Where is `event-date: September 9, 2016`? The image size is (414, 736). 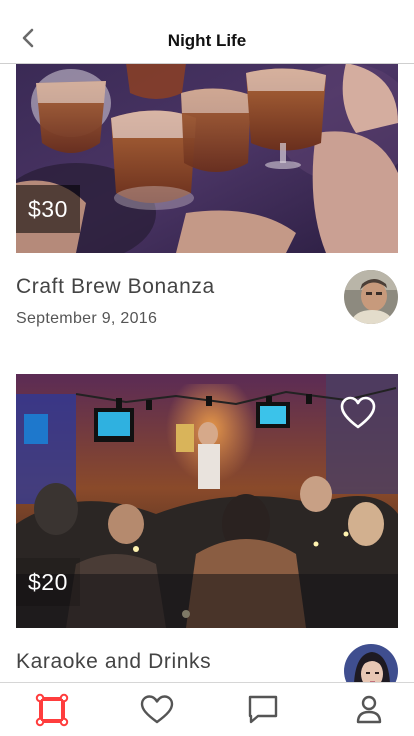 event-date: September 9, 2016 is located at coordinates (87, 318).